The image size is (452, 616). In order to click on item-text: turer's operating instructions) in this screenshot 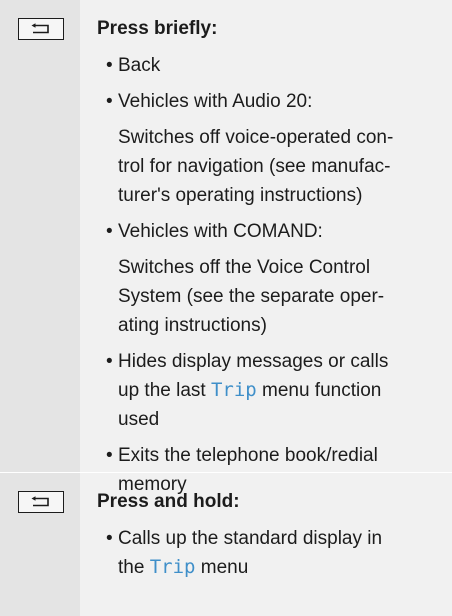, I will do `click(240, 195)`.